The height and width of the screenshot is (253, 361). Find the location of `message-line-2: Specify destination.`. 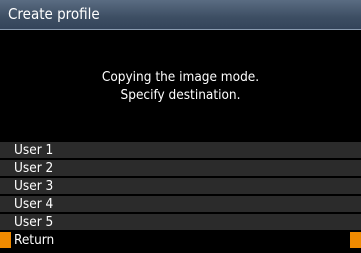

message-line-2: Specify destination. is located at coordinates (180, 95).